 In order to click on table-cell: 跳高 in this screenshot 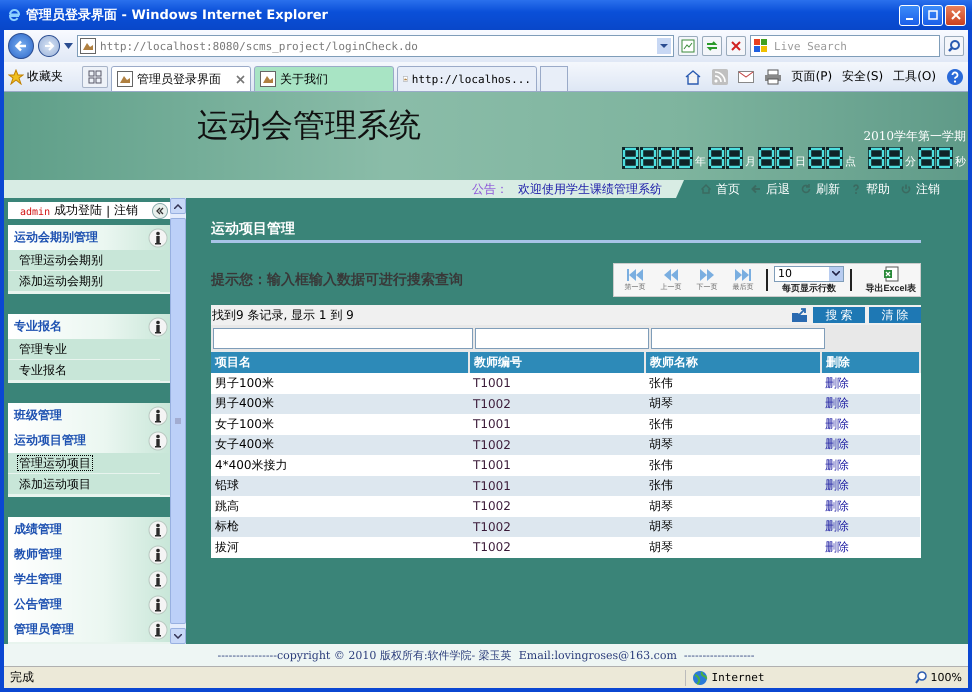, I will do `click(340, 506)`.